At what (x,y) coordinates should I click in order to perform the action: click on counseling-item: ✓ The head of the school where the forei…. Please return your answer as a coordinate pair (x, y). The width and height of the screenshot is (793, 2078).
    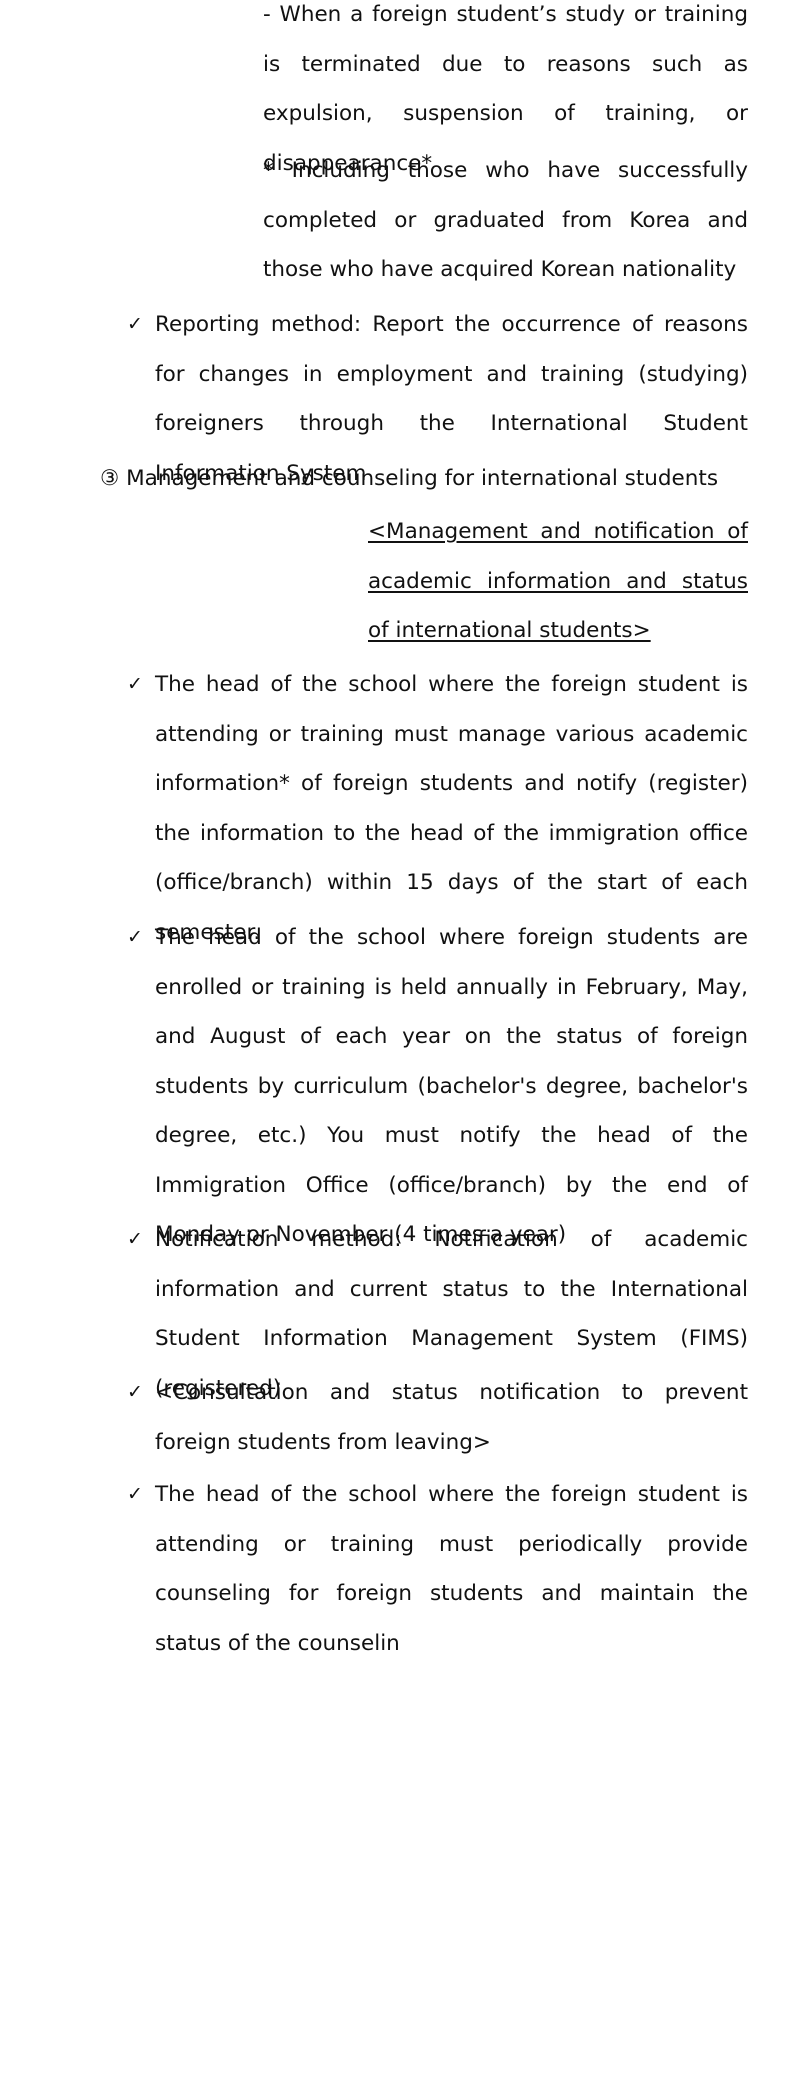
    Looking at the image, I should click on (437, 1569).